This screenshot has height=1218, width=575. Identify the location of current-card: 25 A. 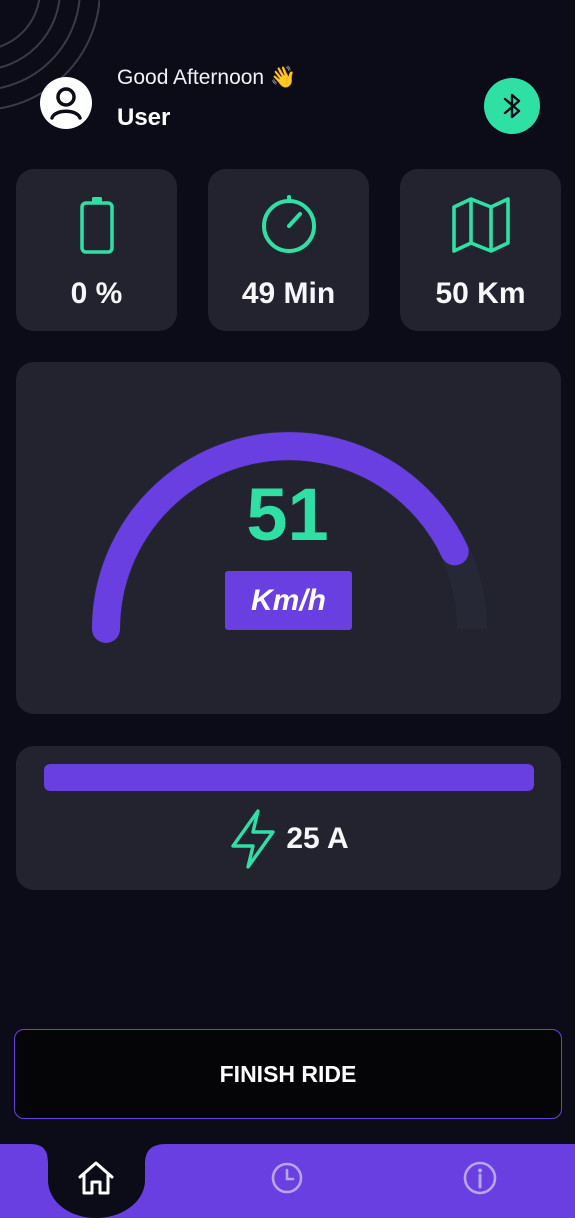
(288, 818).